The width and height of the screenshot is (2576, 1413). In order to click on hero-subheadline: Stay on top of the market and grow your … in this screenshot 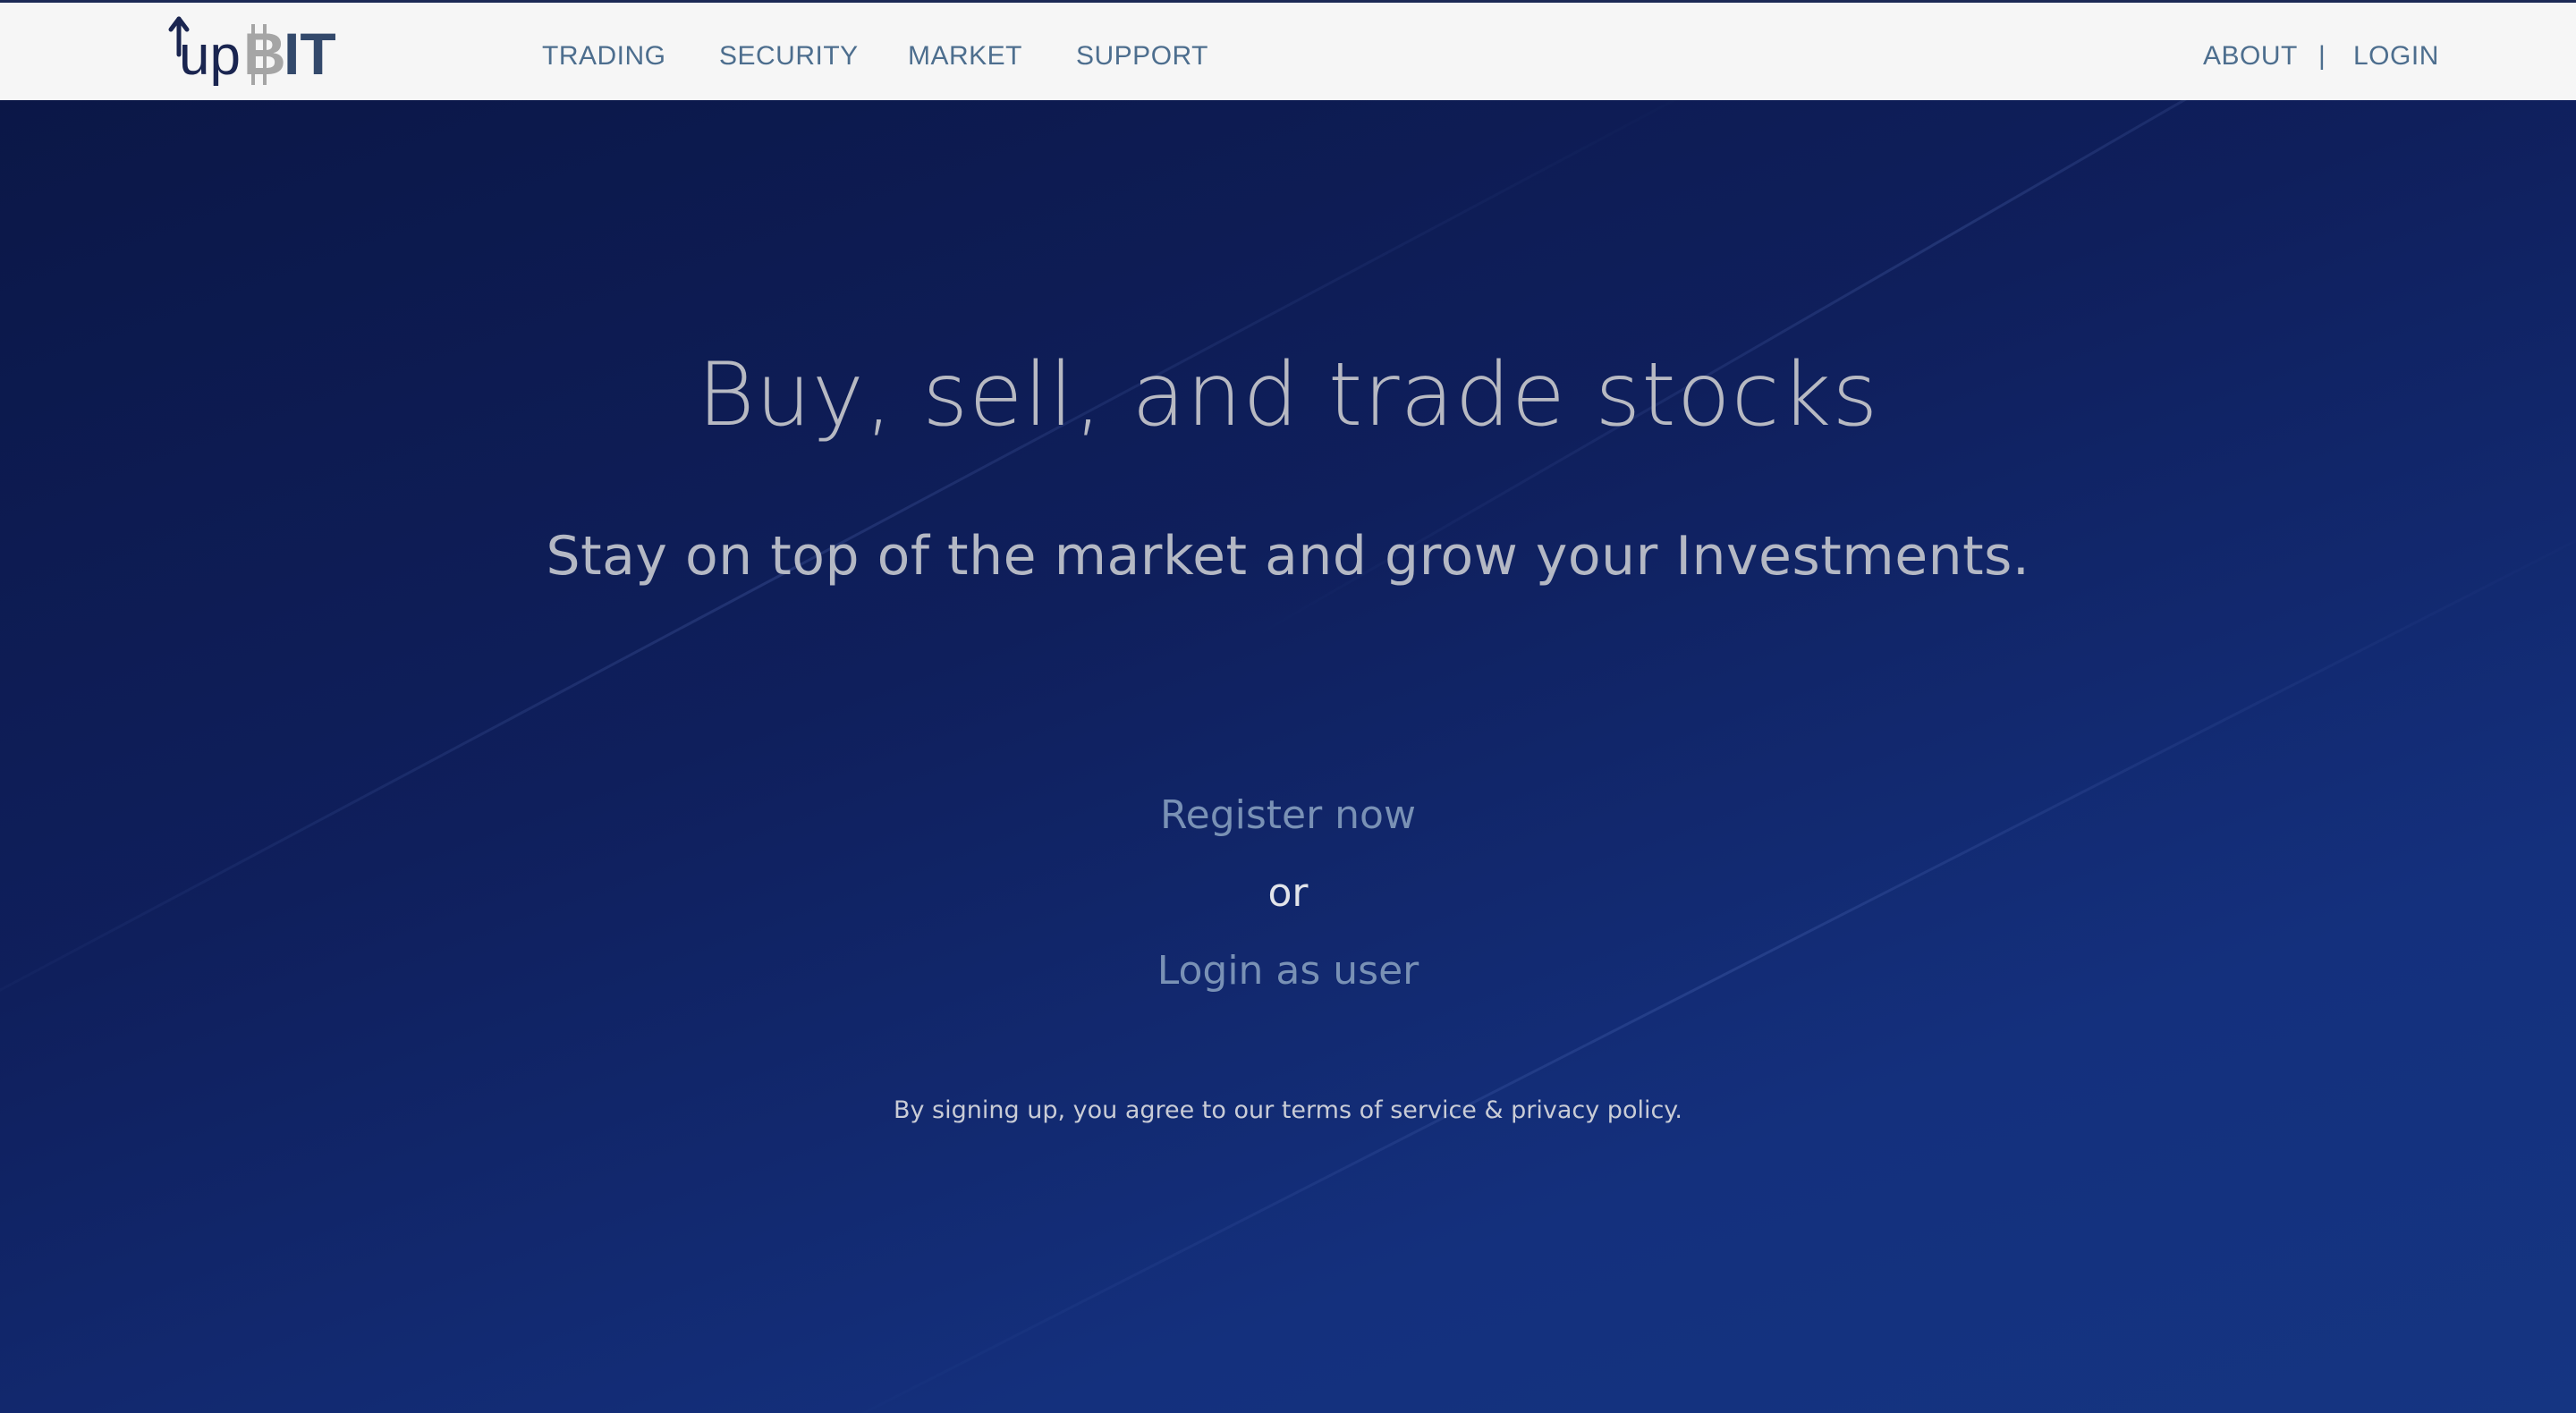, I will do `click(1288, 556)`.